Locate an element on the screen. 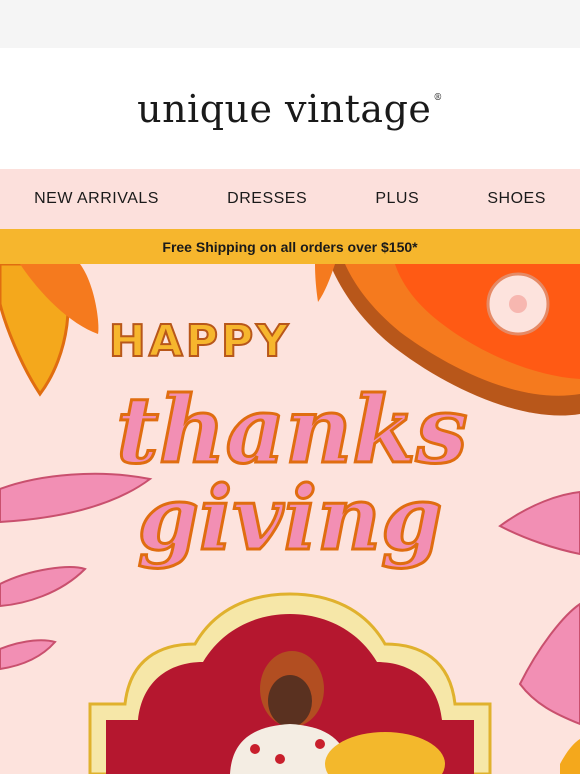 The height and width of the screenshot is (774, 580). brand-logo: unique vintage ® is located at coordinates (290, 109).